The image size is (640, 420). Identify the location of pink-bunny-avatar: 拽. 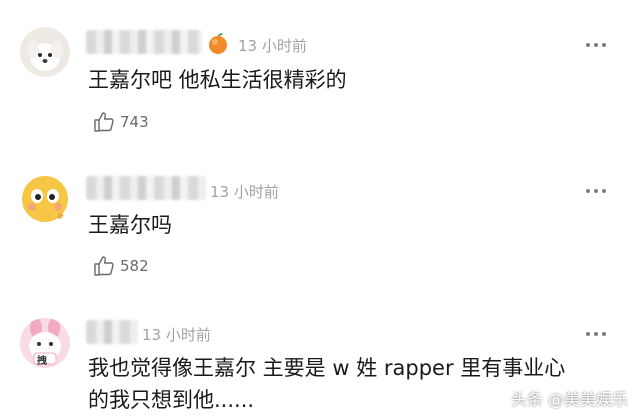
(45, 343).